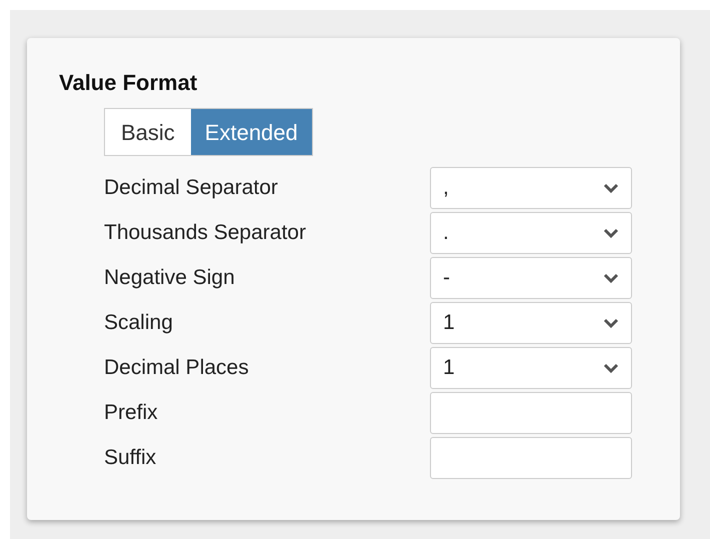  I want to click on field-label: Suffix, so click(130, 458).